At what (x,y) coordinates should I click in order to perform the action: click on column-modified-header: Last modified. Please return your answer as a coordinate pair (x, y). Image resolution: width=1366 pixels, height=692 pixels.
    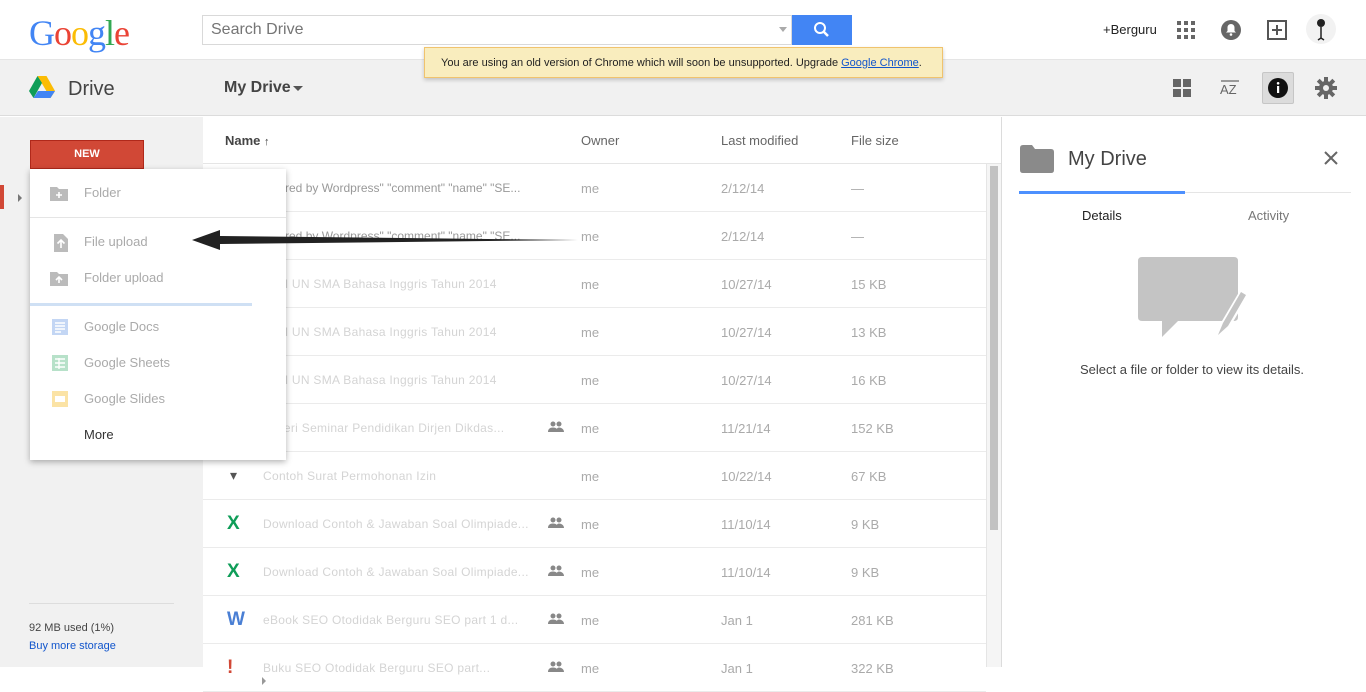
    Looking at the image, I should click on (759, 140).